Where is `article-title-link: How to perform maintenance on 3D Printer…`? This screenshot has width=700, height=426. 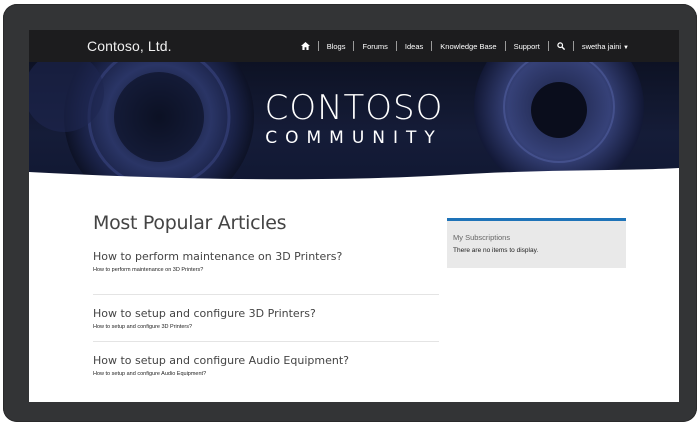
article-title-link: How to perform maintenance on 3D Printer… is located at coordinates (266, 255).